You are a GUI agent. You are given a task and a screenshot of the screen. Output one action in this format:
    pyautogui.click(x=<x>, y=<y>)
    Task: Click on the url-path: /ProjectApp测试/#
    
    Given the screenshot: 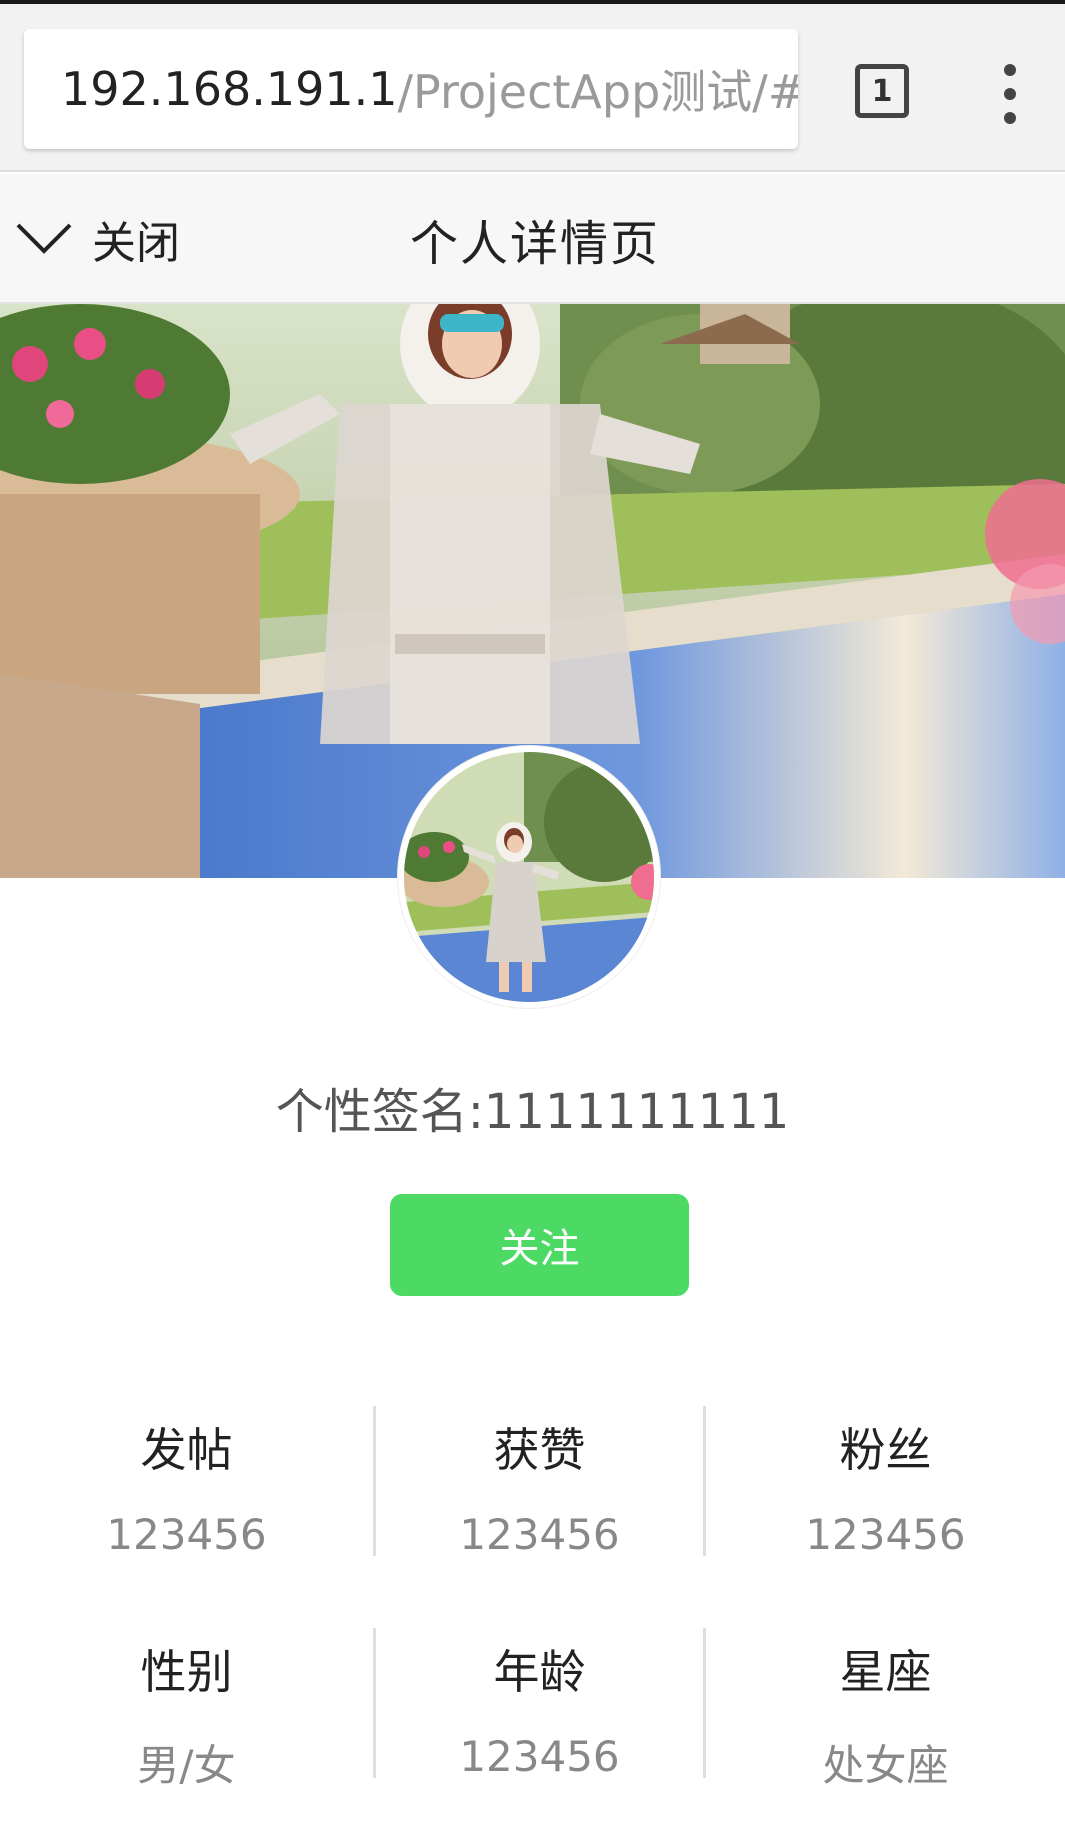 What is the action you would take?
    pyautogui.click(x=597, y=92)
    